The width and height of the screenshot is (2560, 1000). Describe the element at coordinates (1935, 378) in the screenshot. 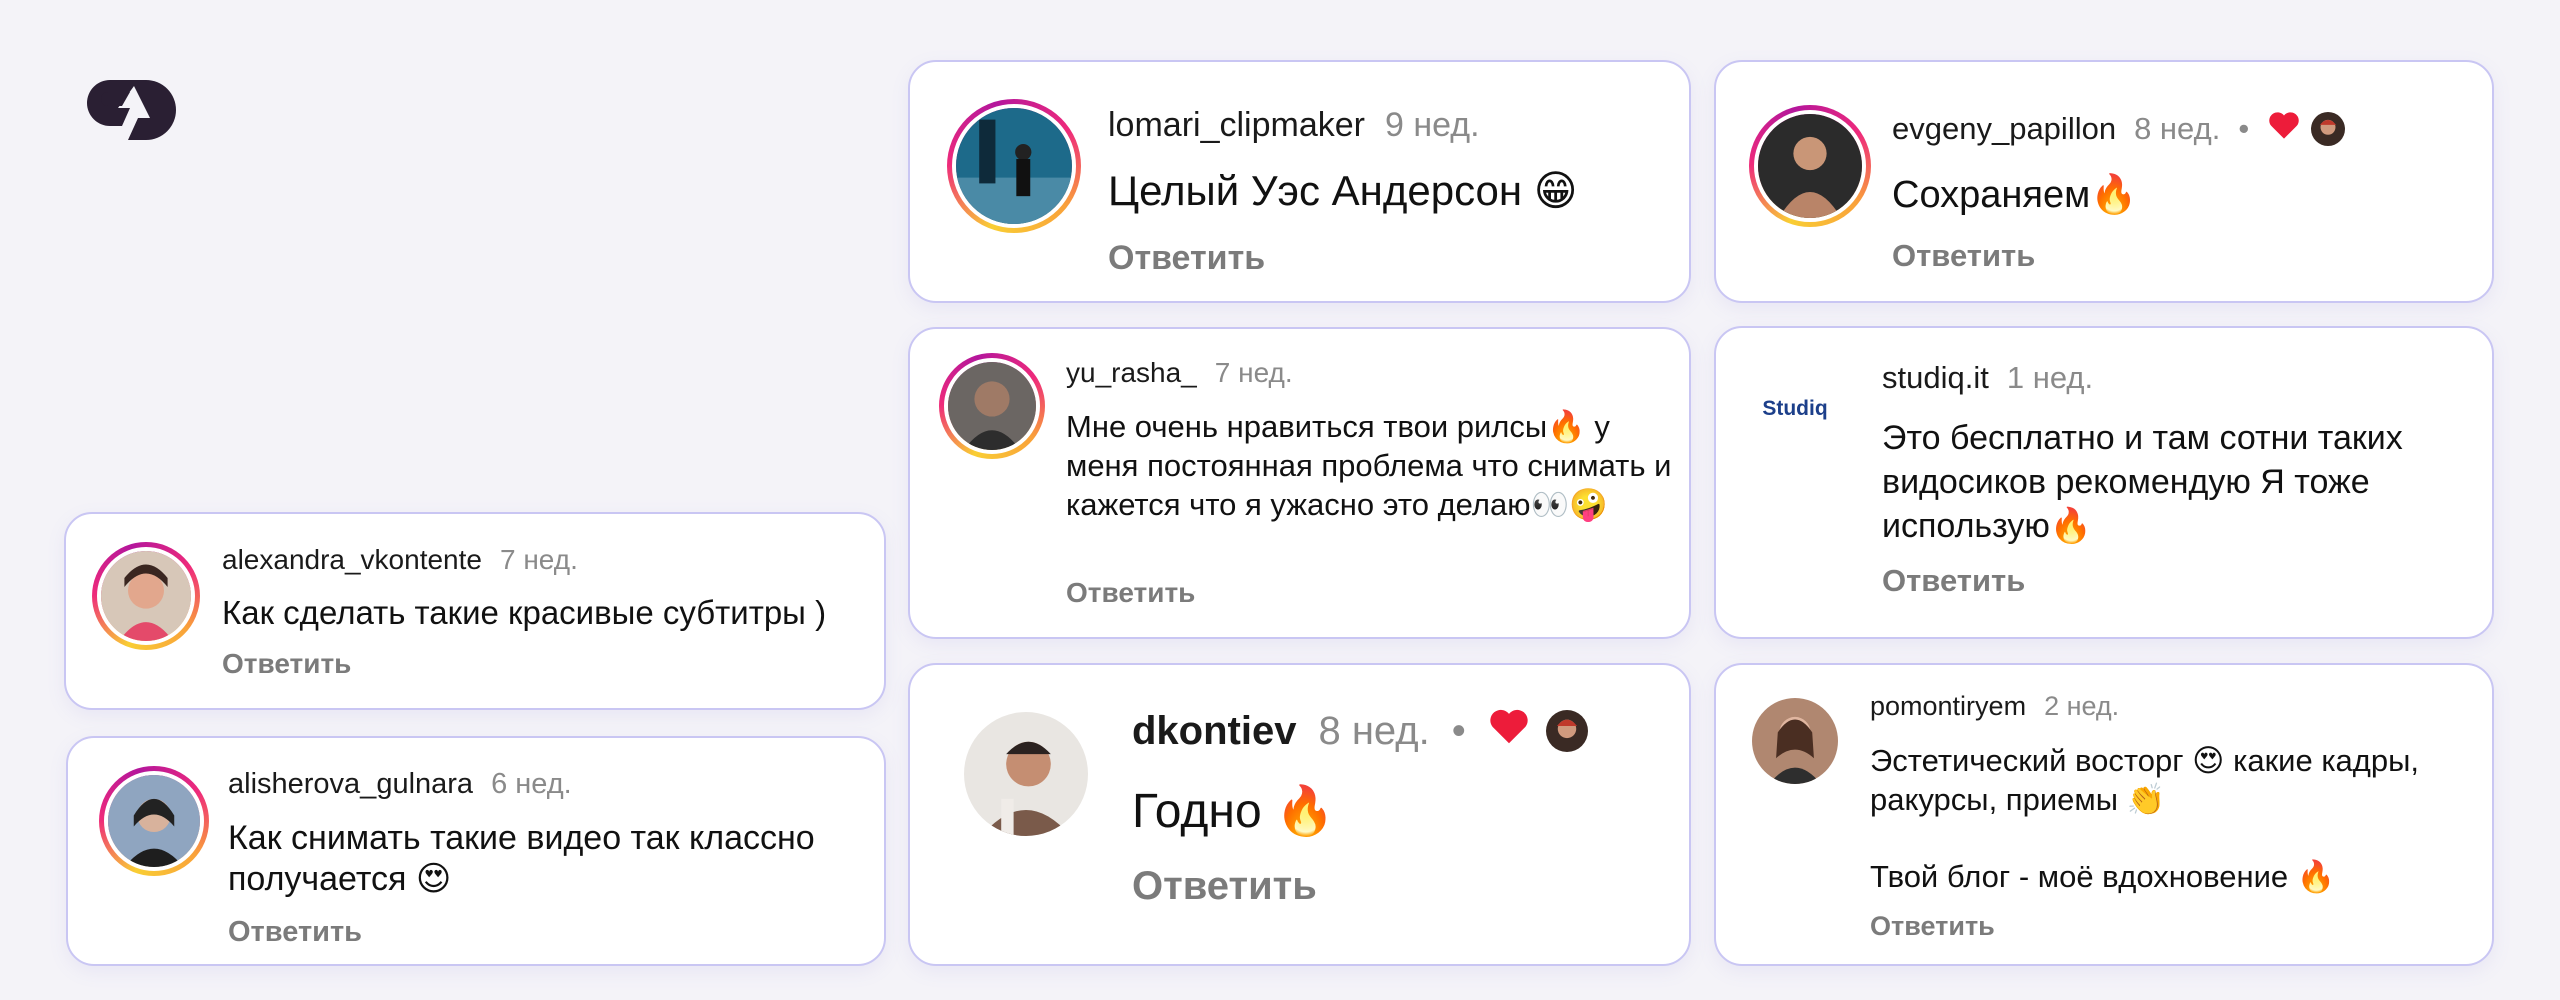

I see `username: studiq.it` at that location.